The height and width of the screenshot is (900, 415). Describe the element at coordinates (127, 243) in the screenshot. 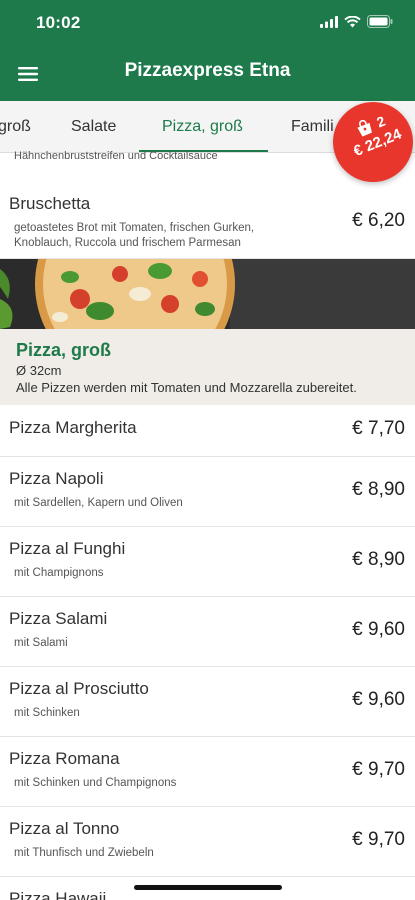

I see `item-description-line-2: Knoblauch, Ruccola und frischem Parmesan` at that location.